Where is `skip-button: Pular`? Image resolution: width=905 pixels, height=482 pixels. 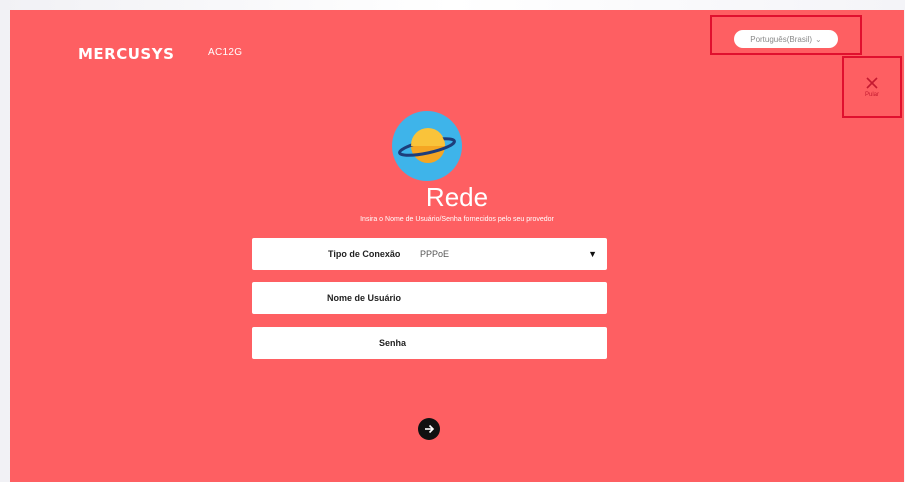
skip-button: Pular is located at coordinates (872, 87).